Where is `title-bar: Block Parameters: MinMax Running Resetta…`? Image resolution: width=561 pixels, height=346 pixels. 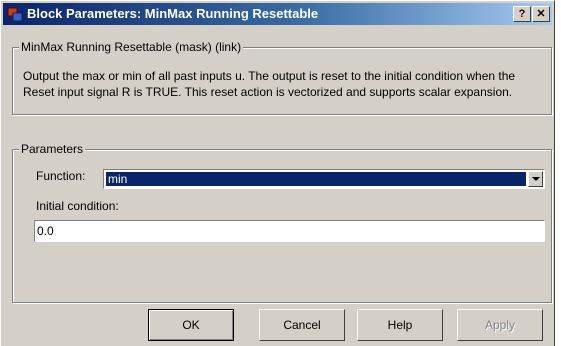 title-bar: Block Parameters: MinMax Running Resetta… is located at coordinates (277, 14).